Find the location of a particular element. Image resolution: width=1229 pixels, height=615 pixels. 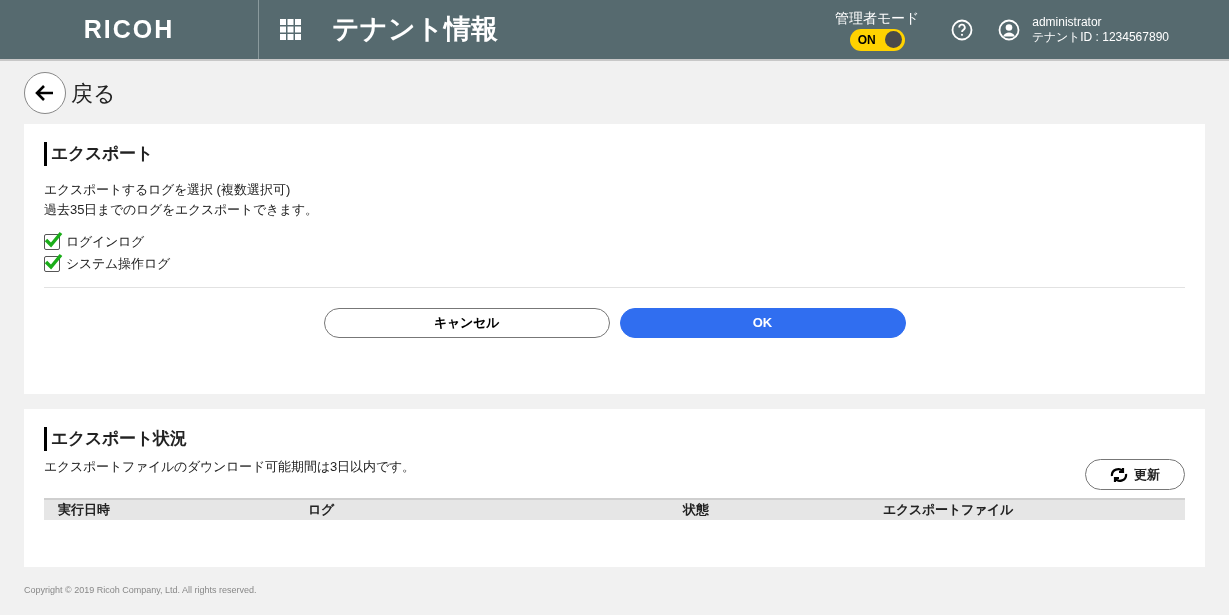

user-name: administrator is located at coordinates (1067, 22).